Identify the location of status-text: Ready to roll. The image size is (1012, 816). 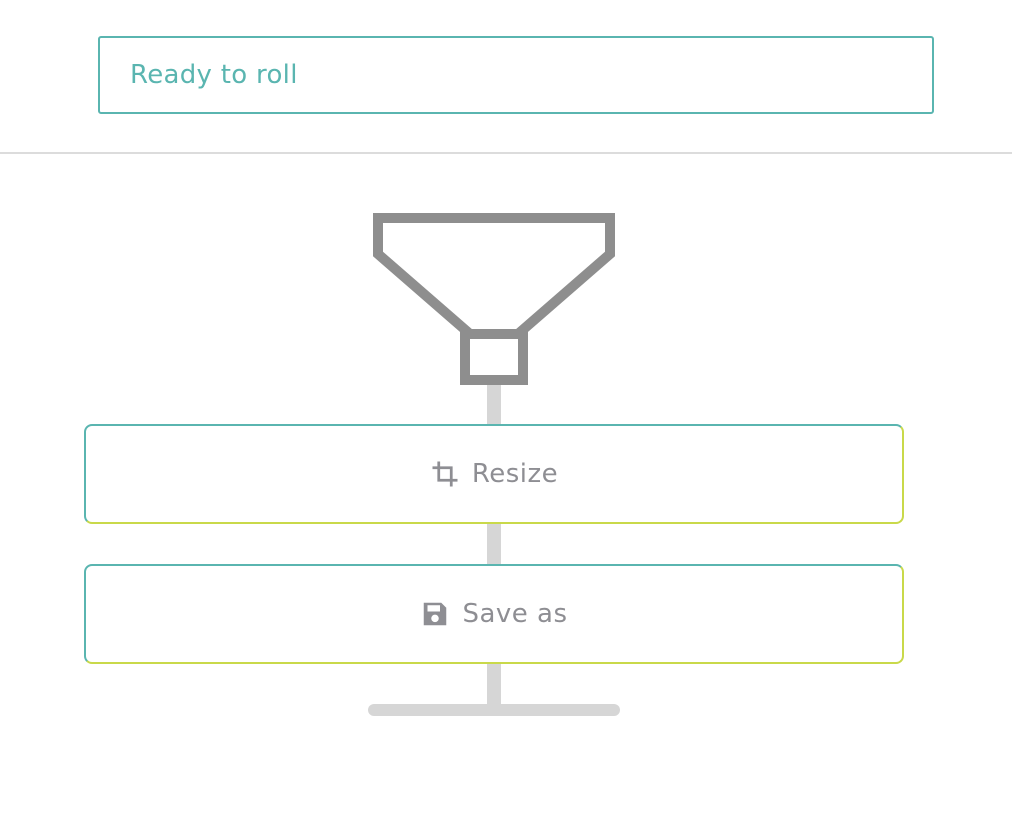
(214, 75).